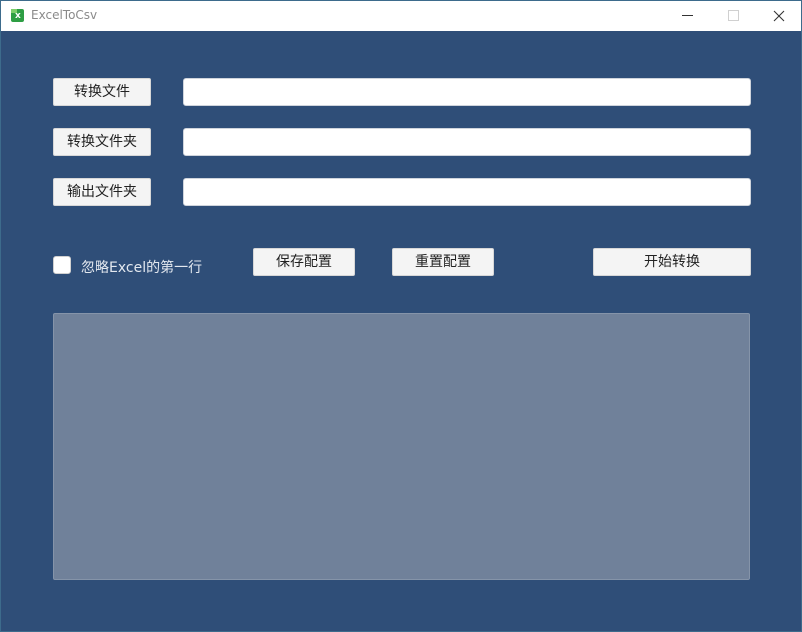 The image size is (802, 632). Describe the element at coordinates (64, 15) in the screenshot. I see `window-title: ExcelToCsv` at that location.